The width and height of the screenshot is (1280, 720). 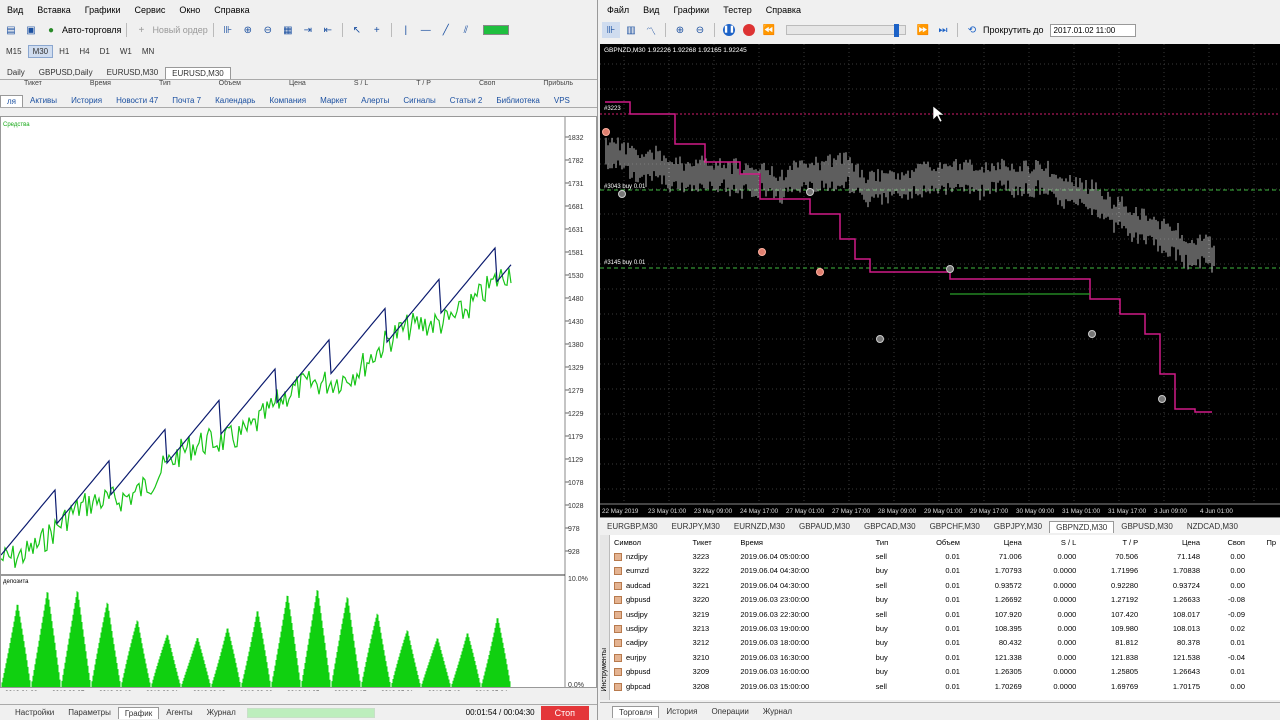 I want to click on tester-tab-settings: Настройки, so click(x=34, y=712).